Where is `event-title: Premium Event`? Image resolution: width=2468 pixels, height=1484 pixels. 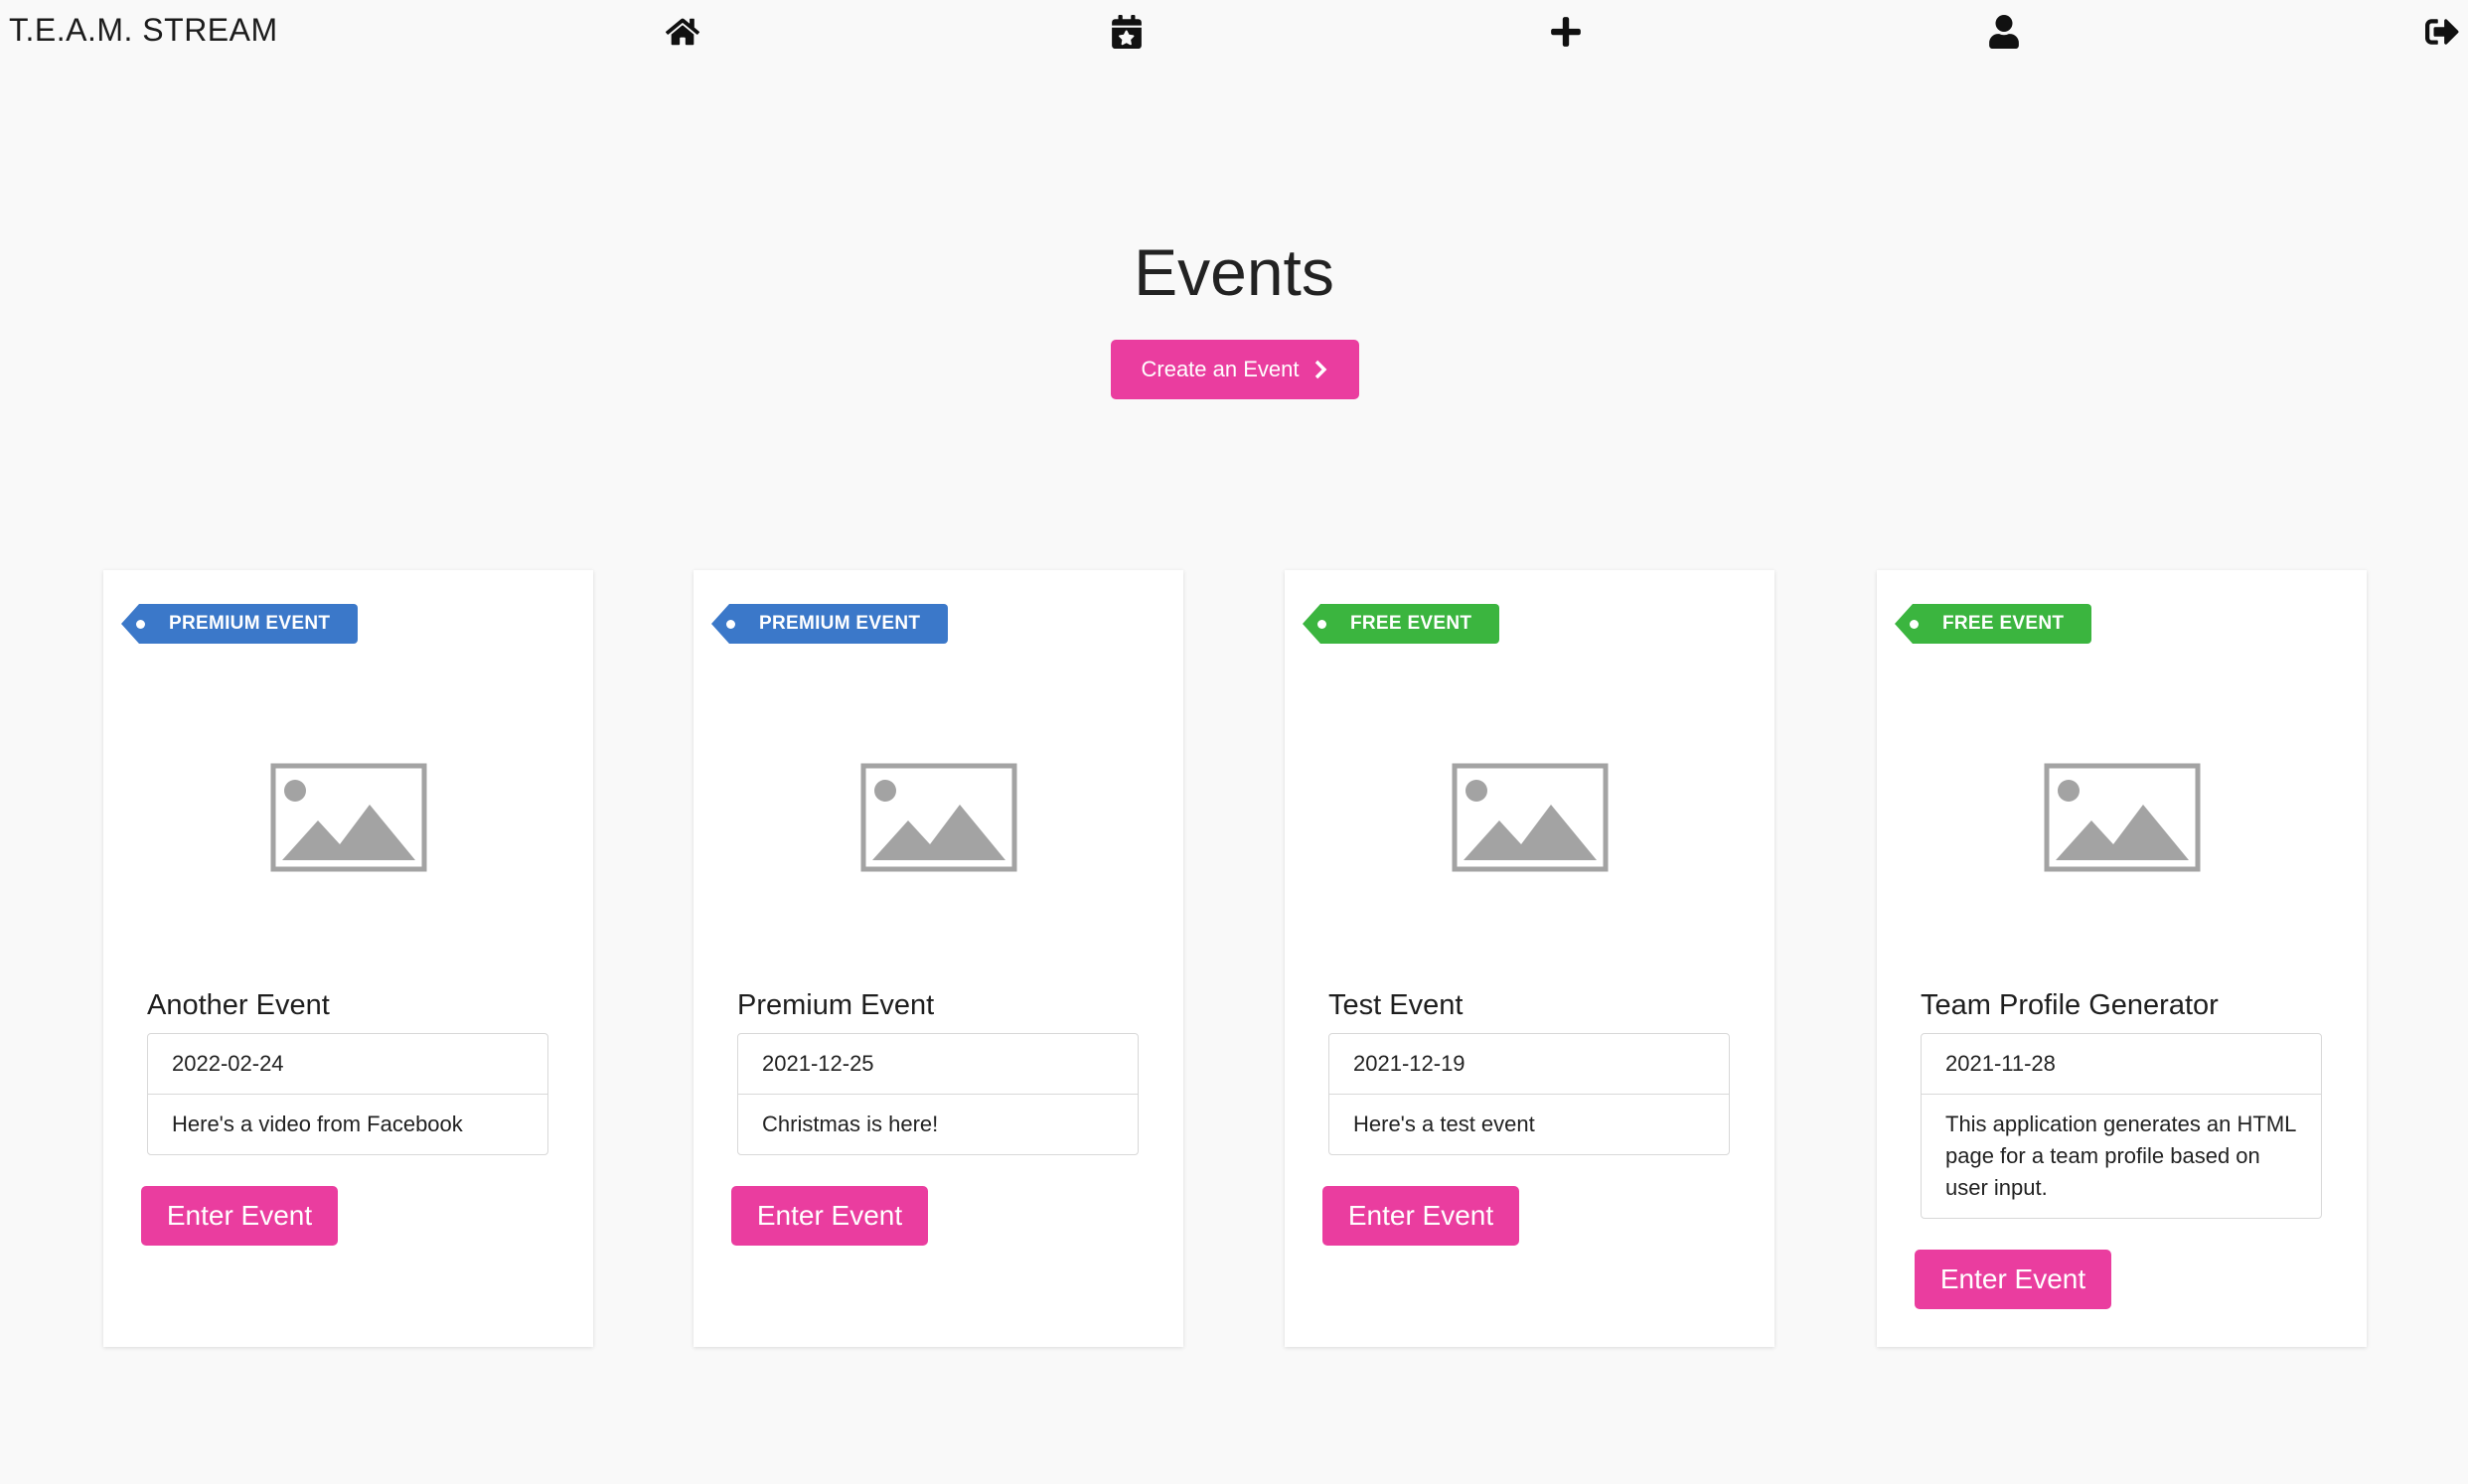 event-title: Premium Event is located at coordinates (836, 1005).